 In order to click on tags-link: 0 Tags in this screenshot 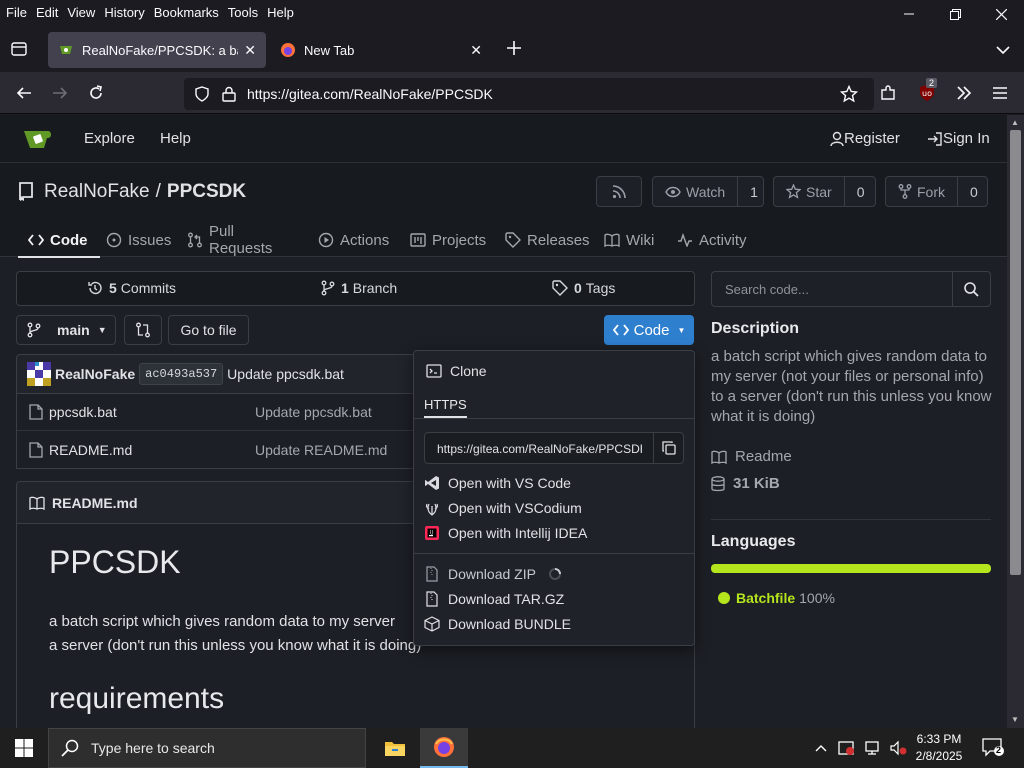, I will do `click(583, 288)`.